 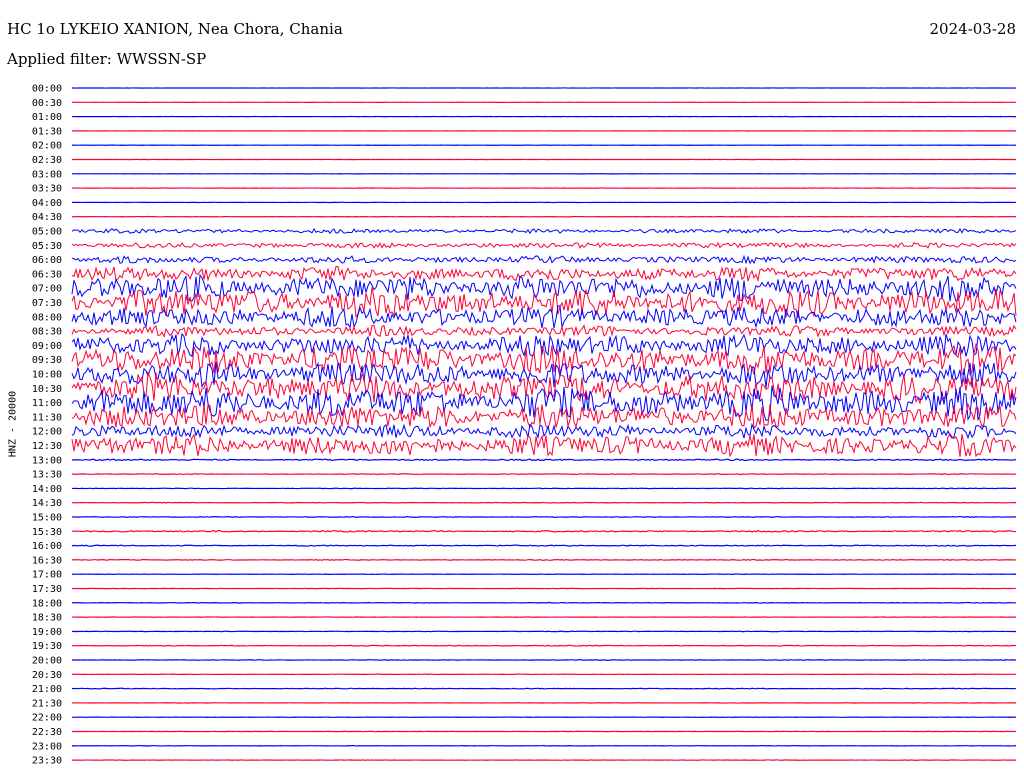 I want to click on time-tick-label: 16:30, so click(x=47, y=560).